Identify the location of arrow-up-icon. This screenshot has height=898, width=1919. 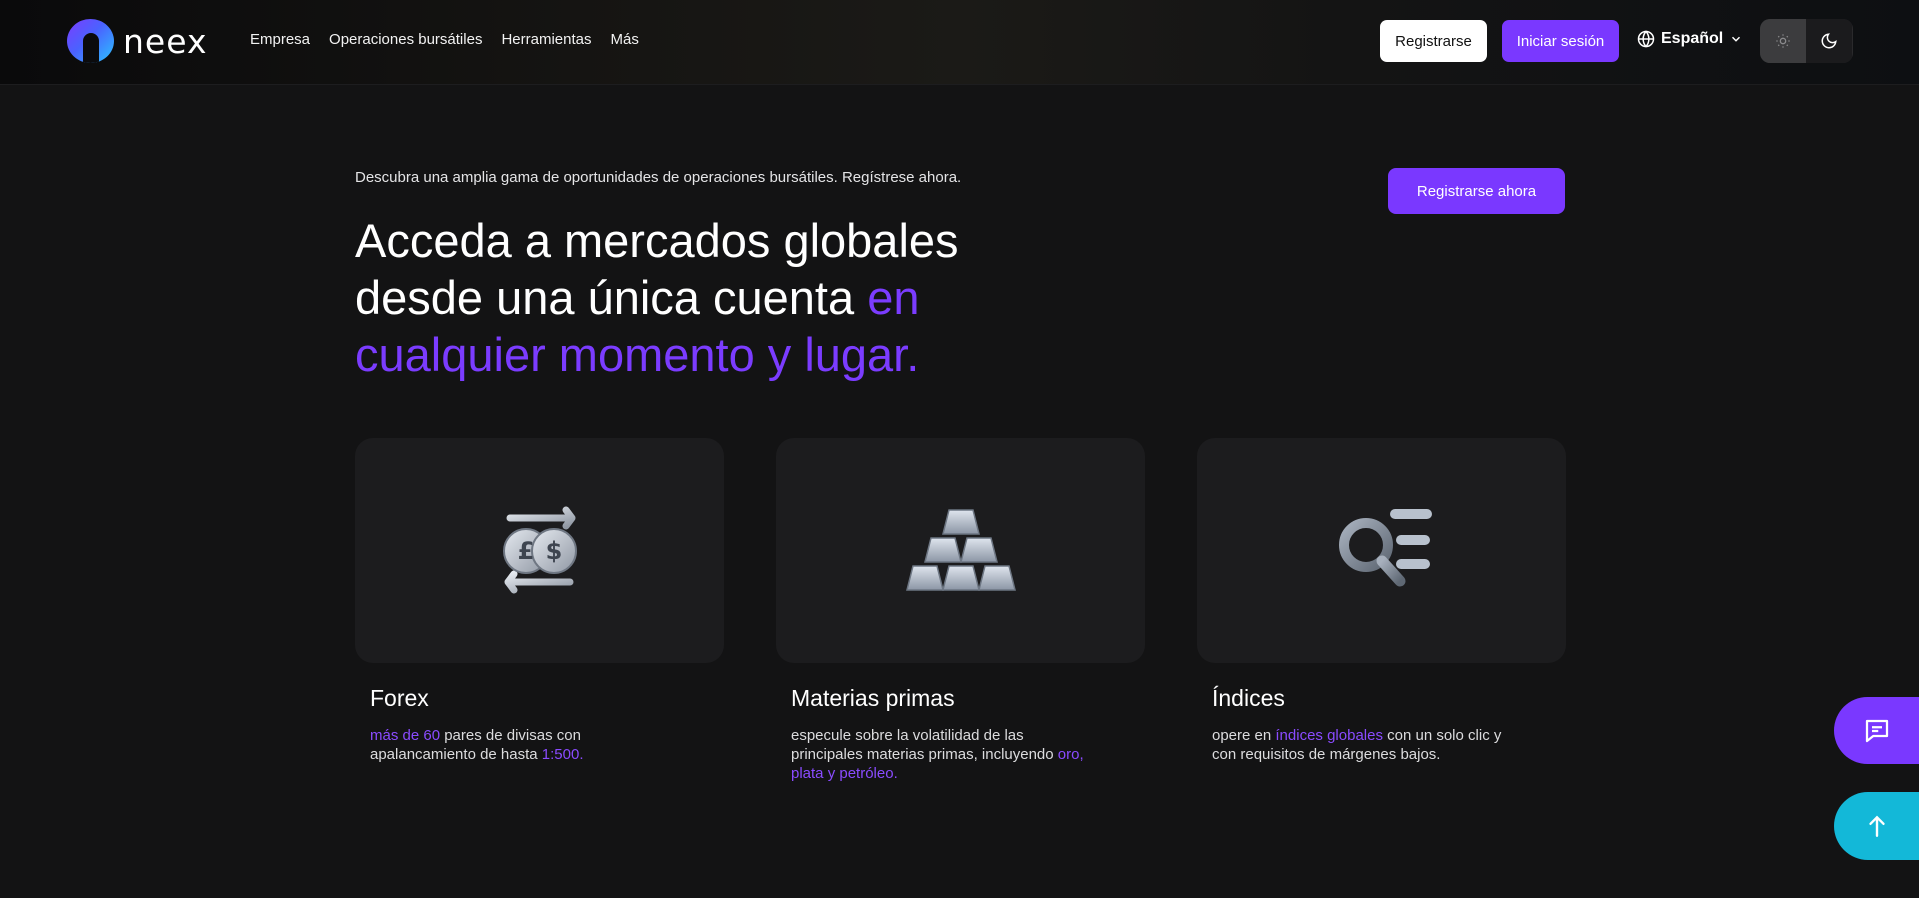
(1877, 826).